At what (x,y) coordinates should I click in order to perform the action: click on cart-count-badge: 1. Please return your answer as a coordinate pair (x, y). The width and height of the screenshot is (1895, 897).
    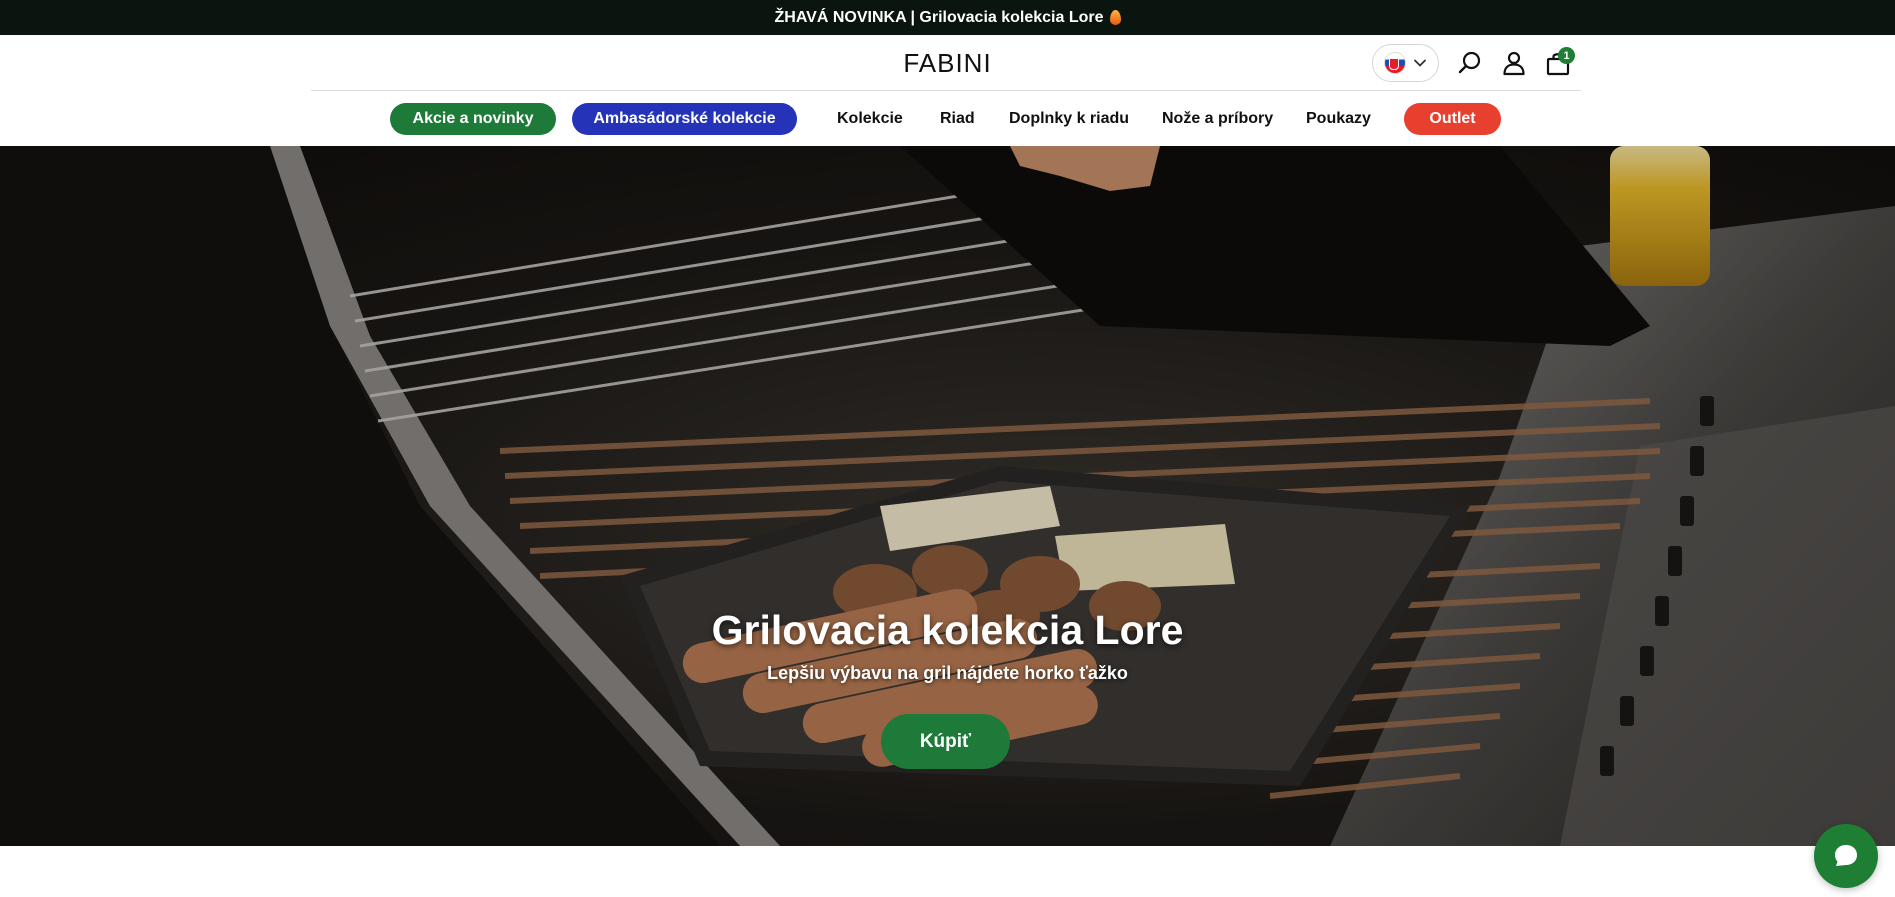
    Looking at the image, I should click on (1566, 55).